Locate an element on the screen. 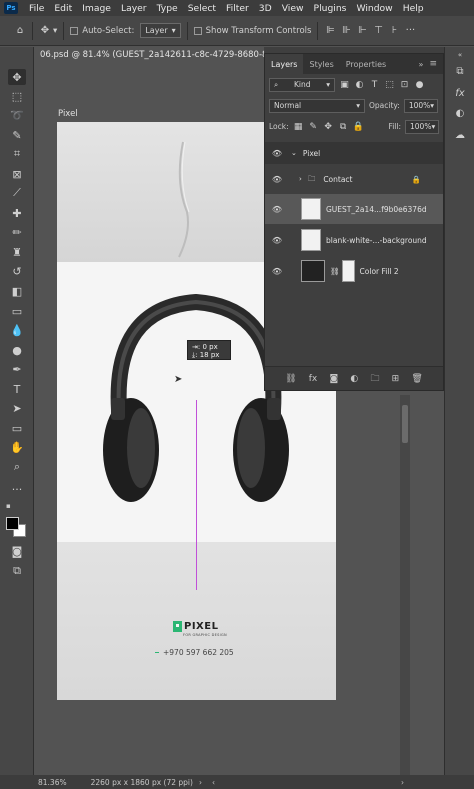  expand-chevron-icon: › is located at coordinates (300, 179).